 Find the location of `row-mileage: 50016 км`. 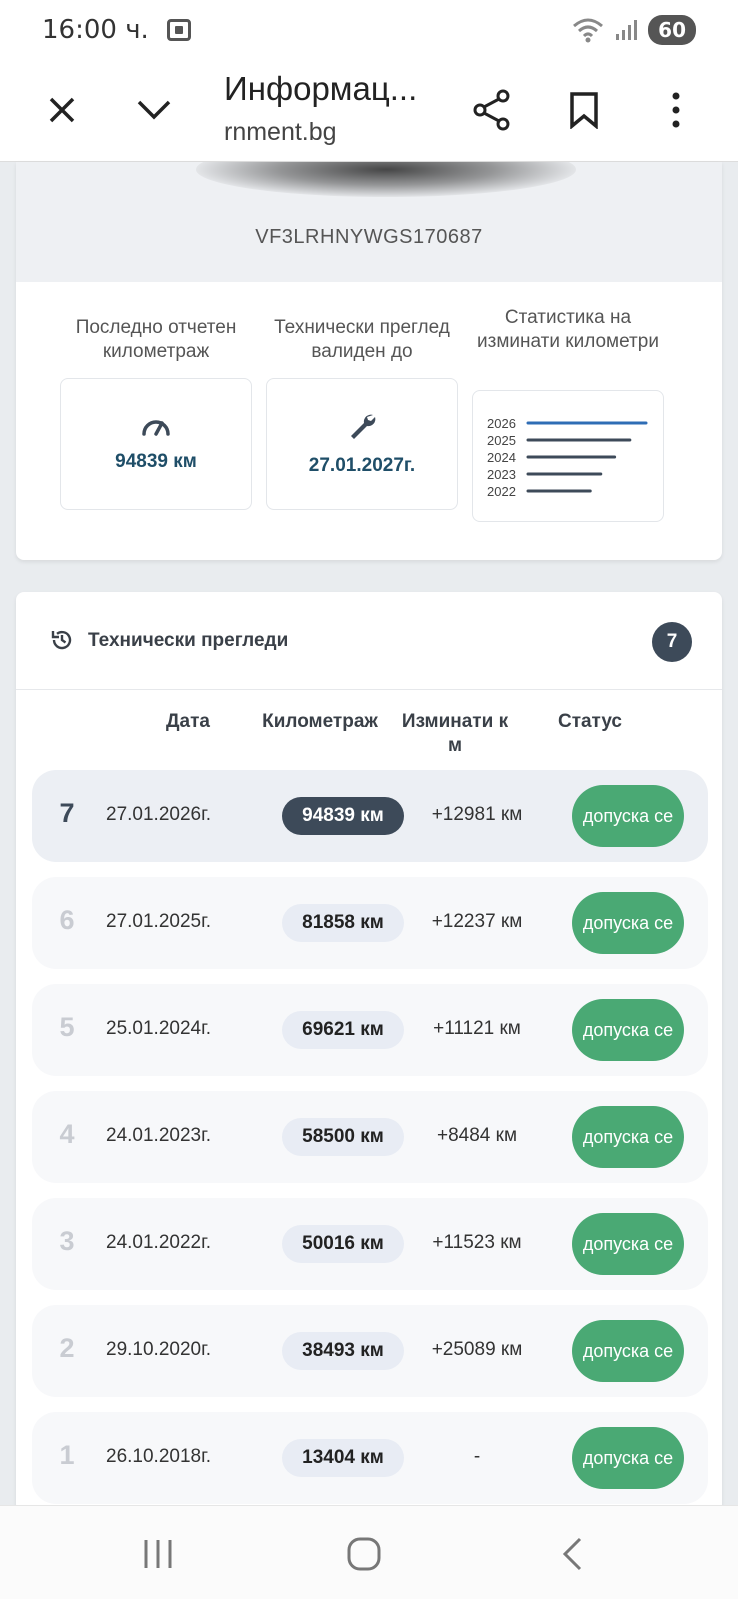

row-mileage: 50016 км is located at coordinates (343, 1244).